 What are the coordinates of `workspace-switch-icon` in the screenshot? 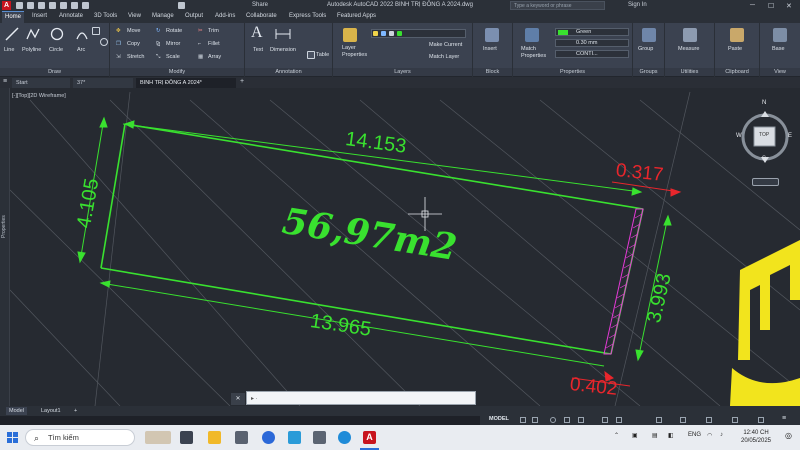 It's located at (683, 420).